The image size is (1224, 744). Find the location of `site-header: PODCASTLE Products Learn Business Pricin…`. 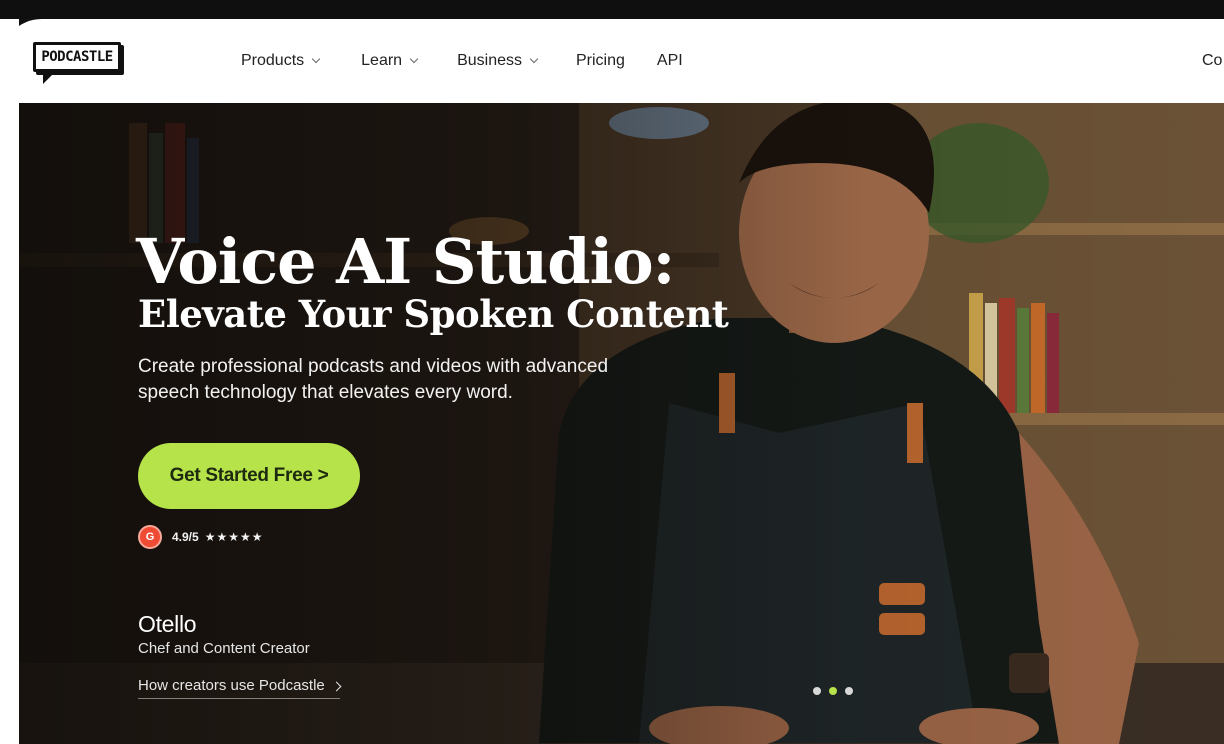

site-header: PODCASTLE Products Learn Business Pricin… is located at coordinates (612, 61).